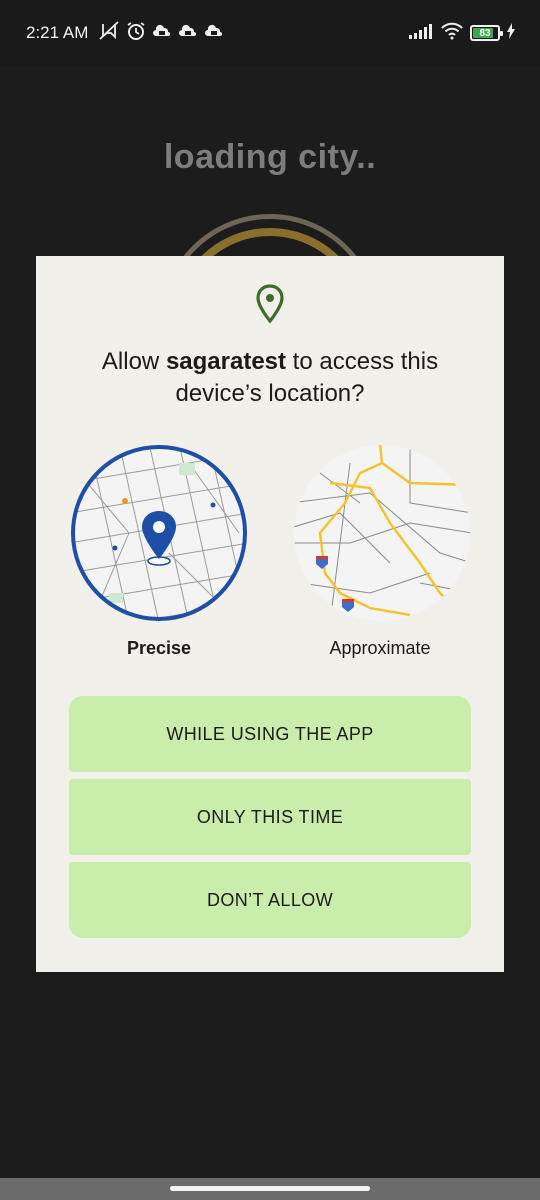 The height and width of the screenshot is (1200, 540). Describe the element at coordinates (226, 361) in the screenshot. I see `app-name: sagaratest` at that location.